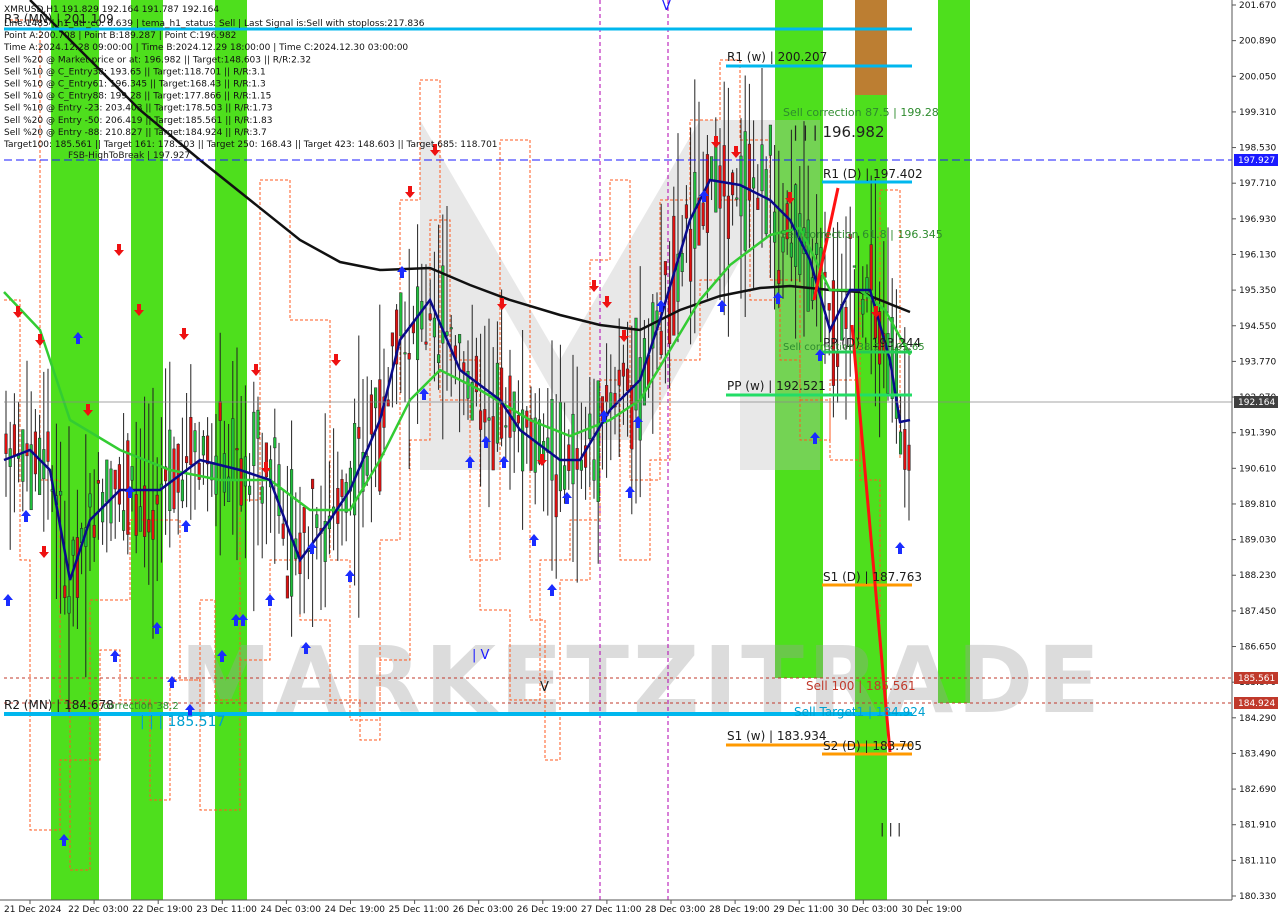 The image size is (1280, 920). Describe the element at coordinates (355, 910) in the screenshot. I see `x-tick-label: 24 Dec 19:00` at that location.